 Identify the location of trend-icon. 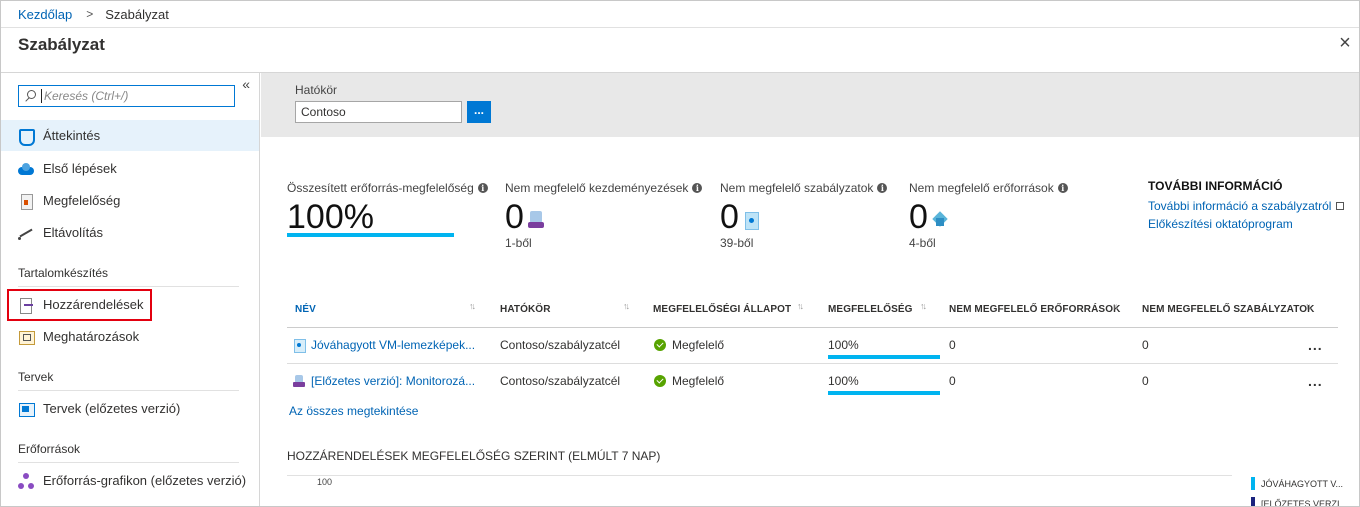
(26, 233).